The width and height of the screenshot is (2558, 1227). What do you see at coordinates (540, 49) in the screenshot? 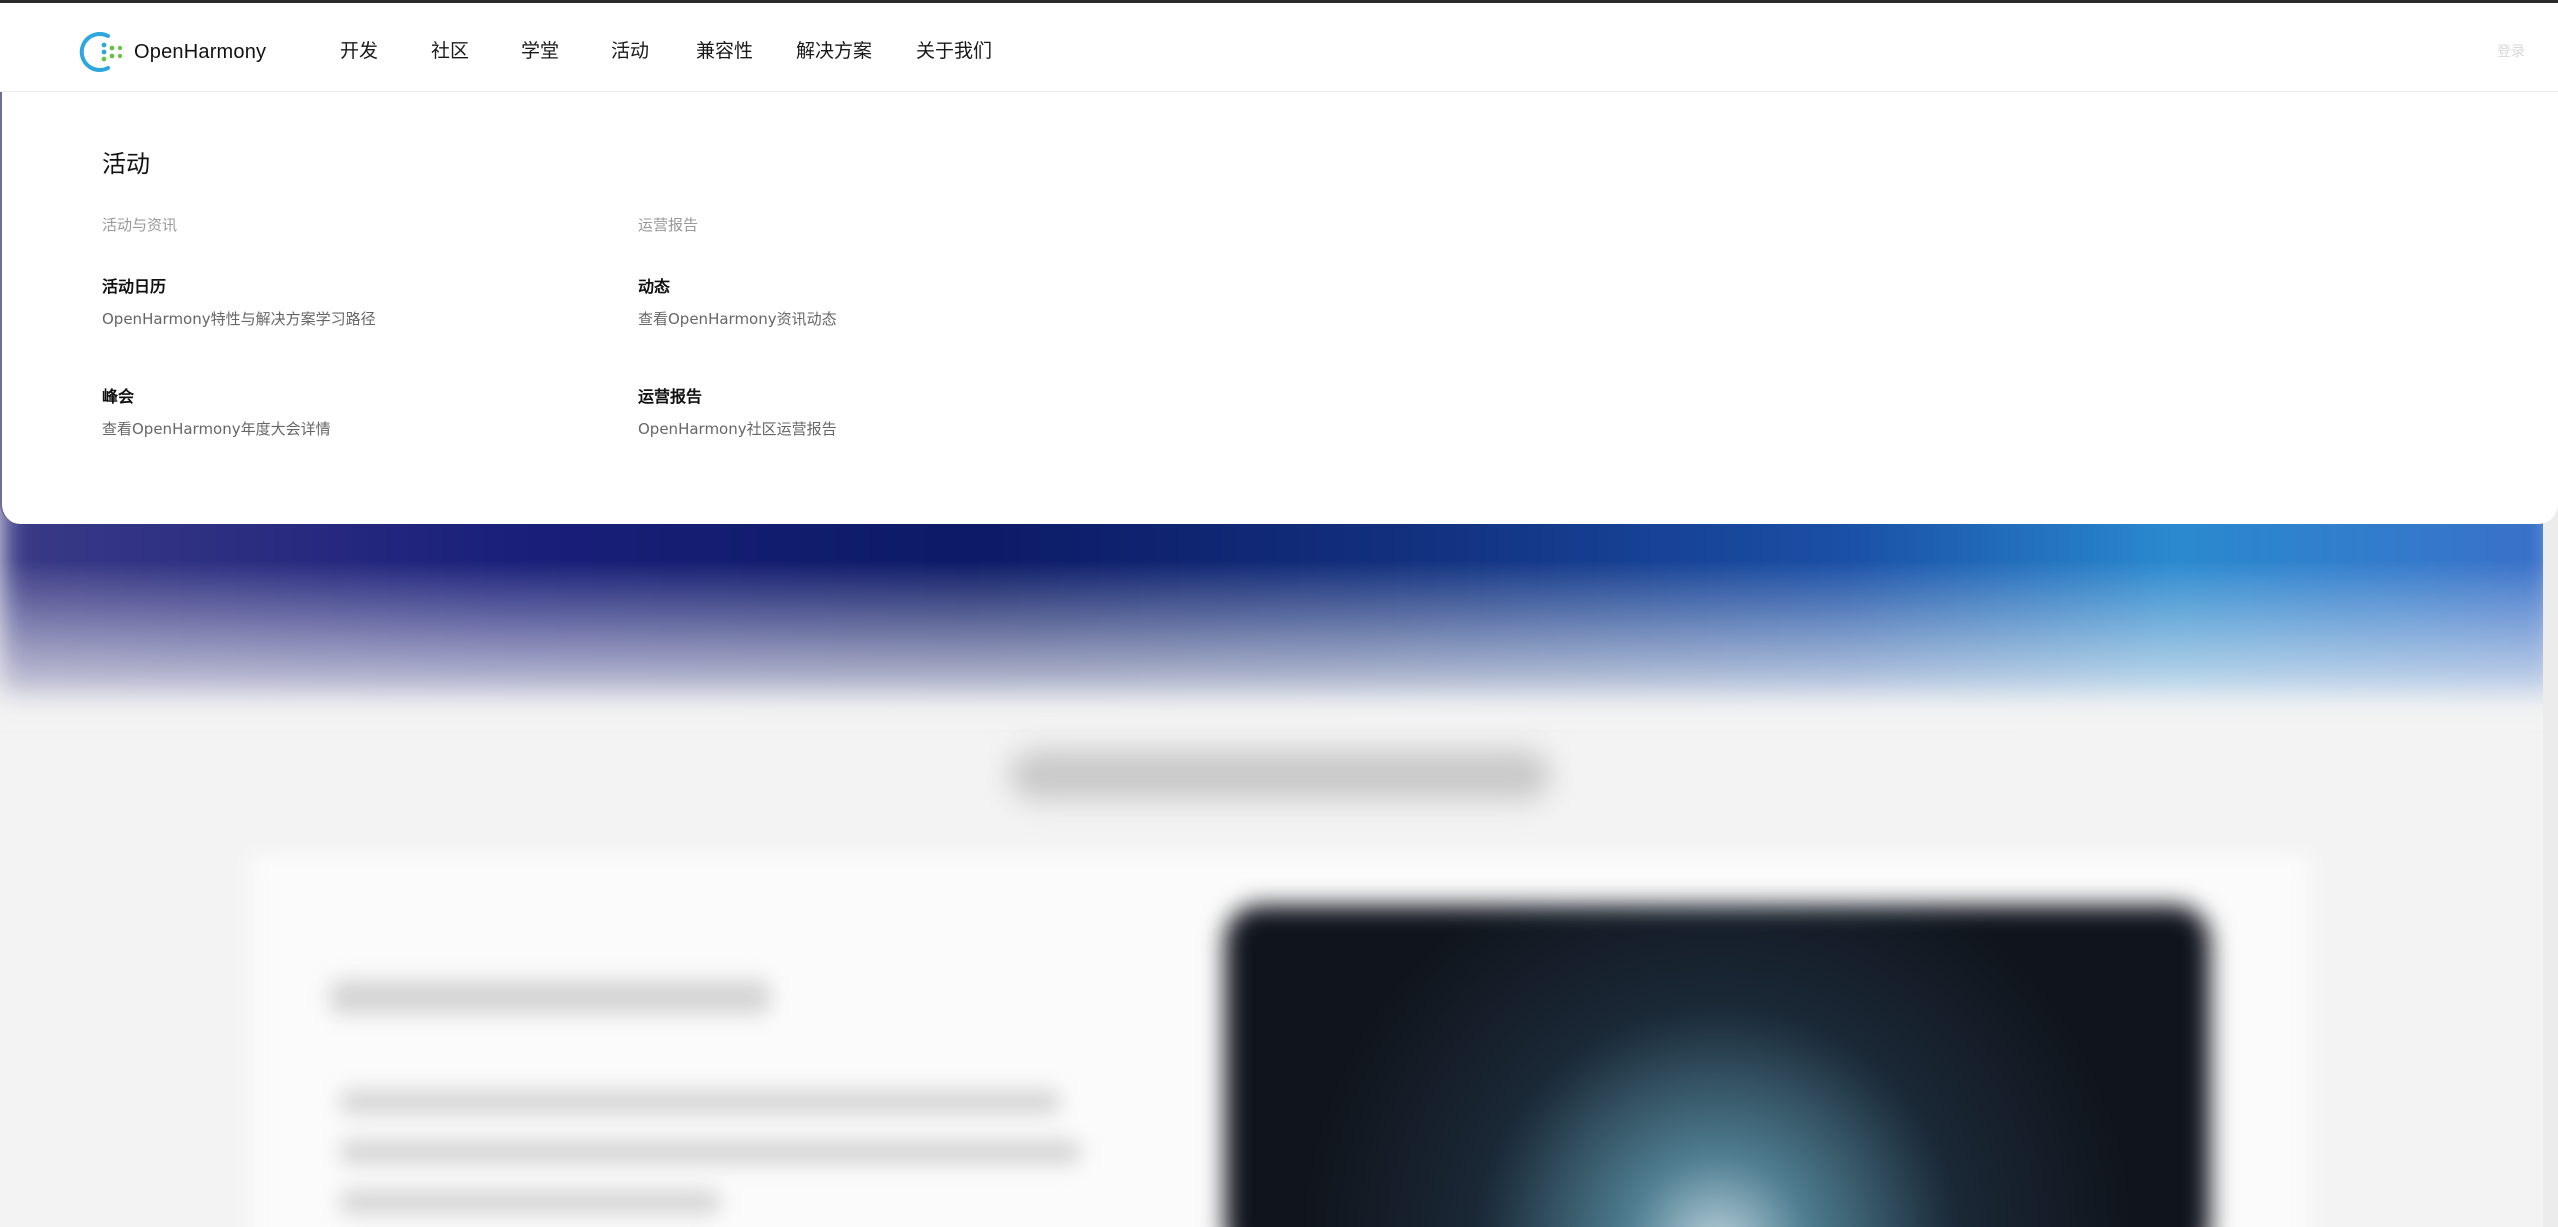
I see `nav-item-academy: 学堂` at bounding box center [540, 49].